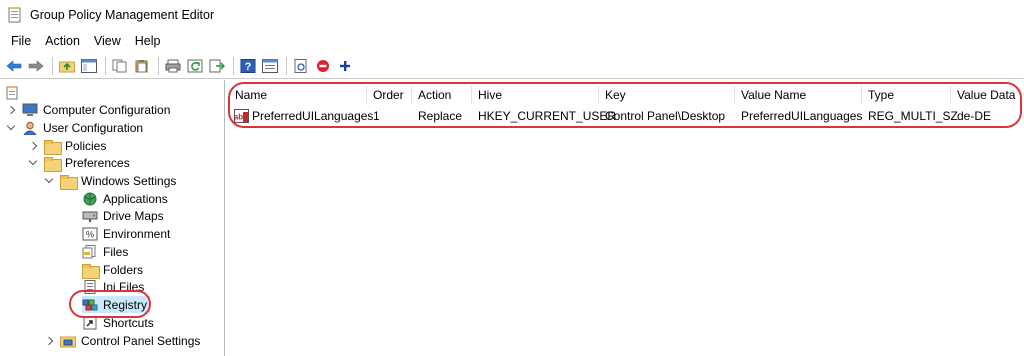 The image size is (1024, 356). I want to click on toolbar: ?, so click(512, 66).